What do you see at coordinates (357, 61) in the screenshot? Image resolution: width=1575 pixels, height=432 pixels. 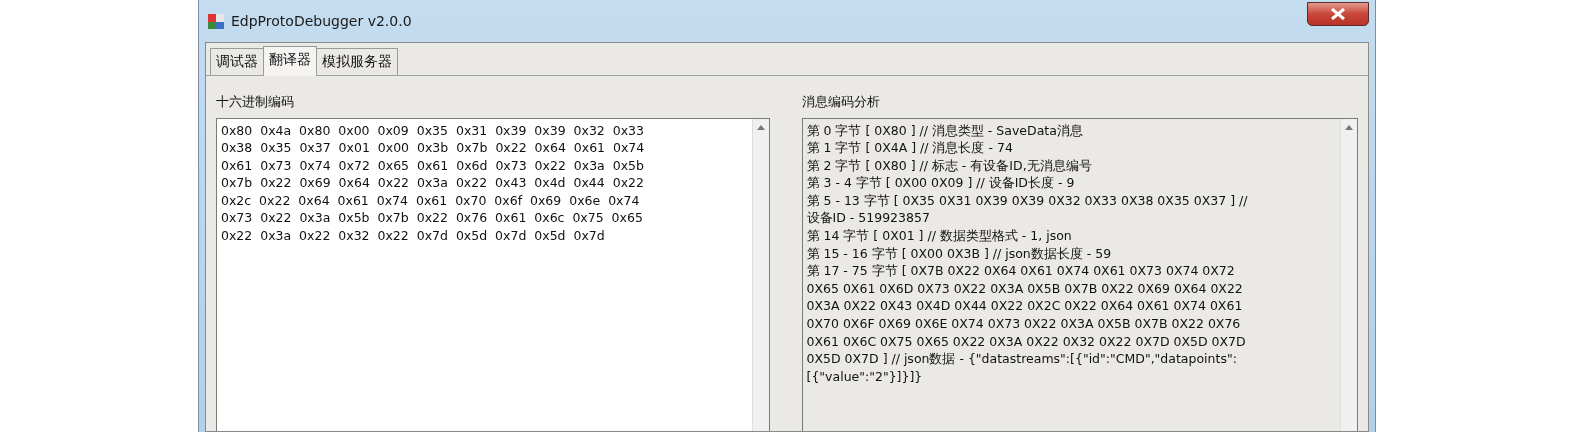 I see `tab: 模拟服务器` at bounding box center [357, 61].